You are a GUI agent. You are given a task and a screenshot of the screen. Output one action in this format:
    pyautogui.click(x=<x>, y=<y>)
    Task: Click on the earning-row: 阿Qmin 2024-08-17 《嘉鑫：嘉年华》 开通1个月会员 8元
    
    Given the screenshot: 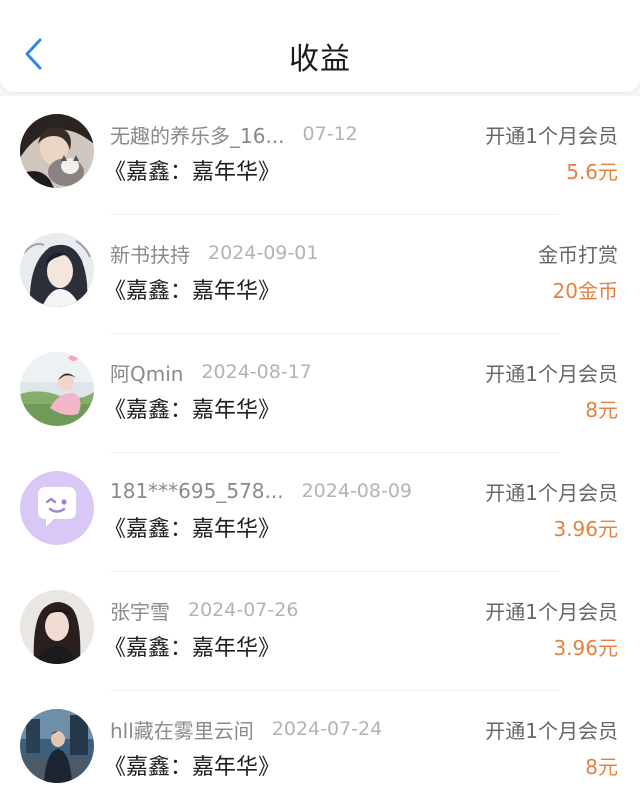 What is the action you would take?
    pyautogui.click(x=320, y=393)
    